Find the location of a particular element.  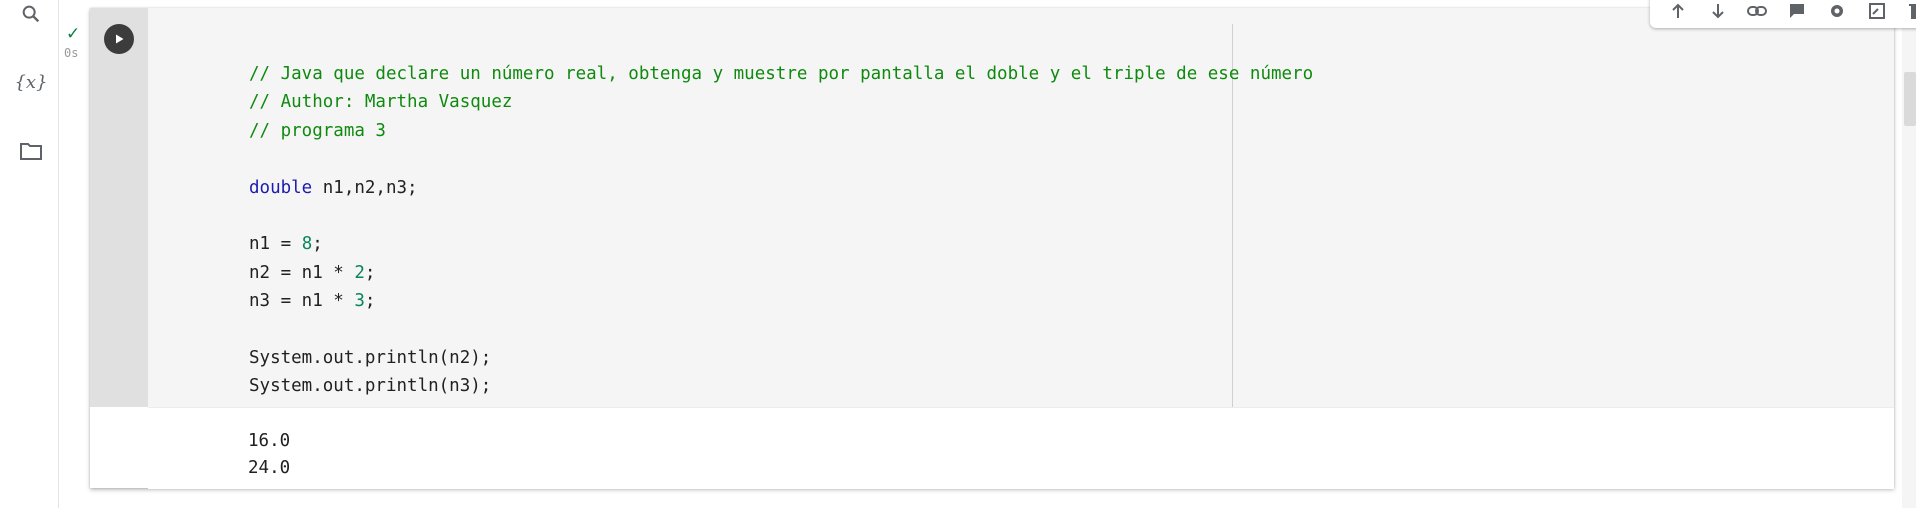

execution-time: 0s is located at coordinates (71, 53).